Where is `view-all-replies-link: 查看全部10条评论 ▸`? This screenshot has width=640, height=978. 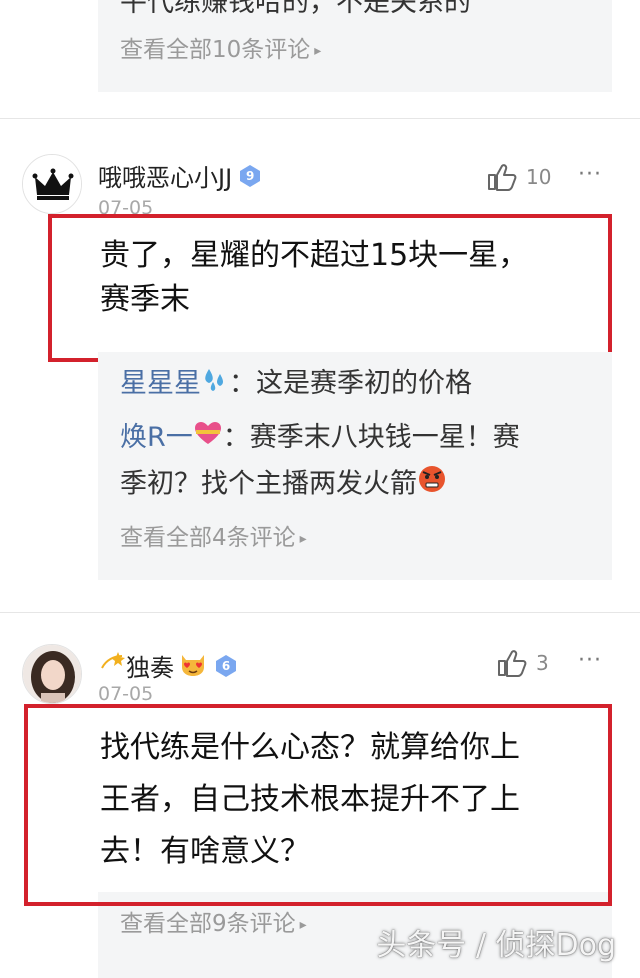
view-all-replies-link: 查看全部10条评论 ▸ is located at coordinates (220, 47).